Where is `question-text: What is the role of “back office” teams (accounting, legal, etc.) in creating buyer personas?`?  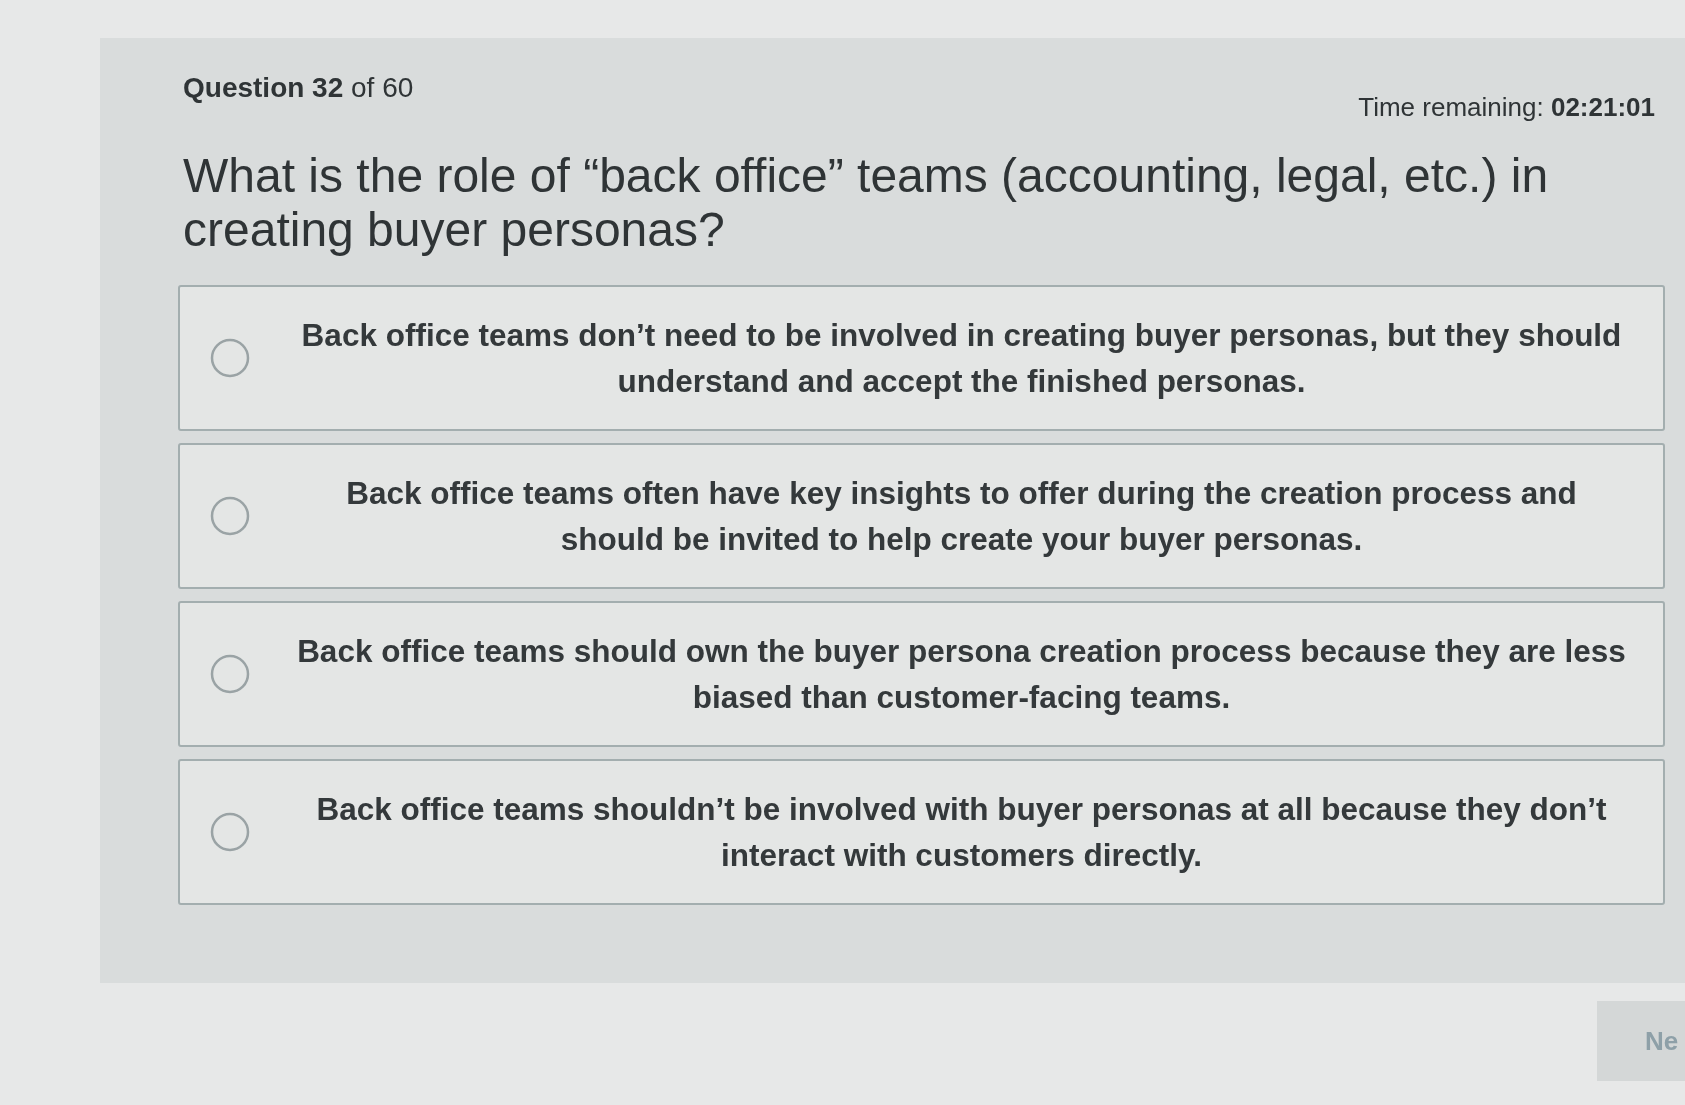 question-text: What is the role of “back office” teams (accounting, legal, etc.) in creating buyer personas? is located at coordinates (866, 203).